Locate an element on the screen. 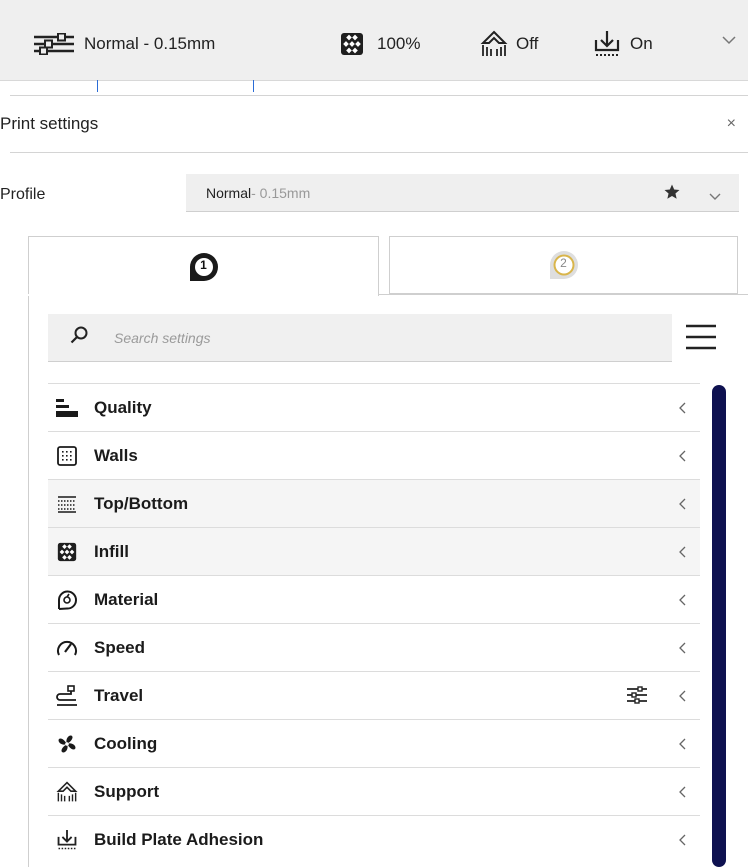 The width and height of the screenshot is (748, 867). category-support: Support is located at coordinates (374, 791).